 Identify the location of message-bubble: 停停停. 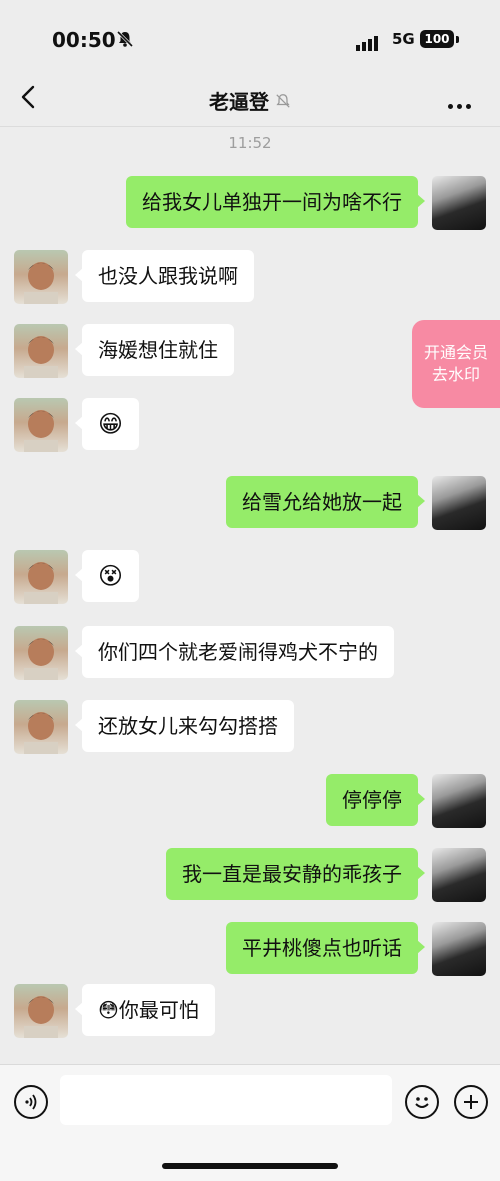
(375, 800).